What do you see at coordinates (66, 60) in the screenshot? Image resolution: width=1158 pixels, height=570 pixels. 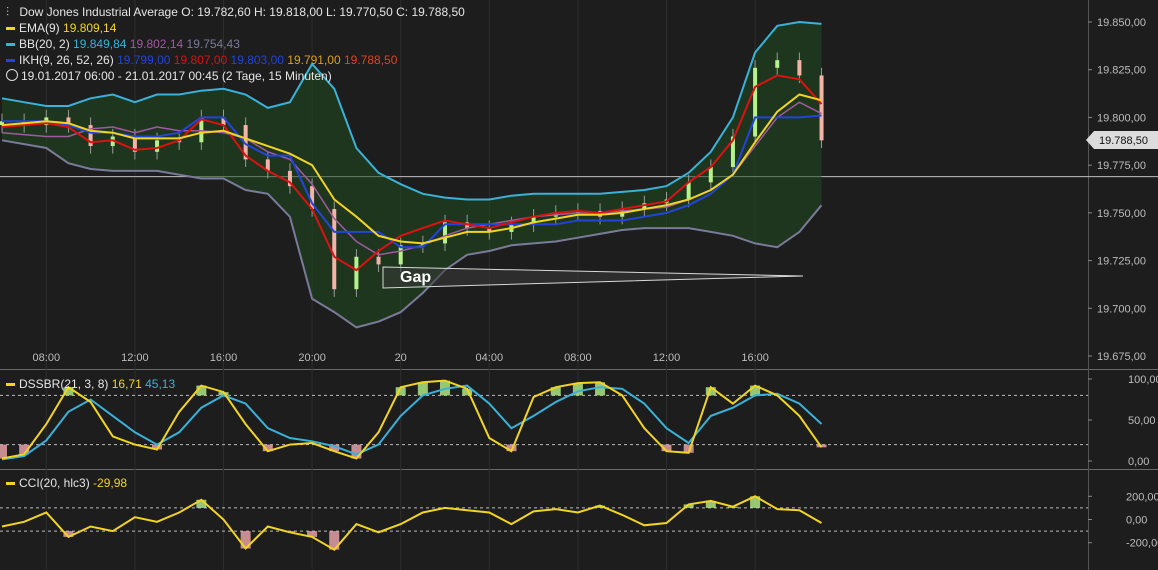 I see `ikh-label: IKH(9, 26, 52, 26)` at bounding box center [66, 60].